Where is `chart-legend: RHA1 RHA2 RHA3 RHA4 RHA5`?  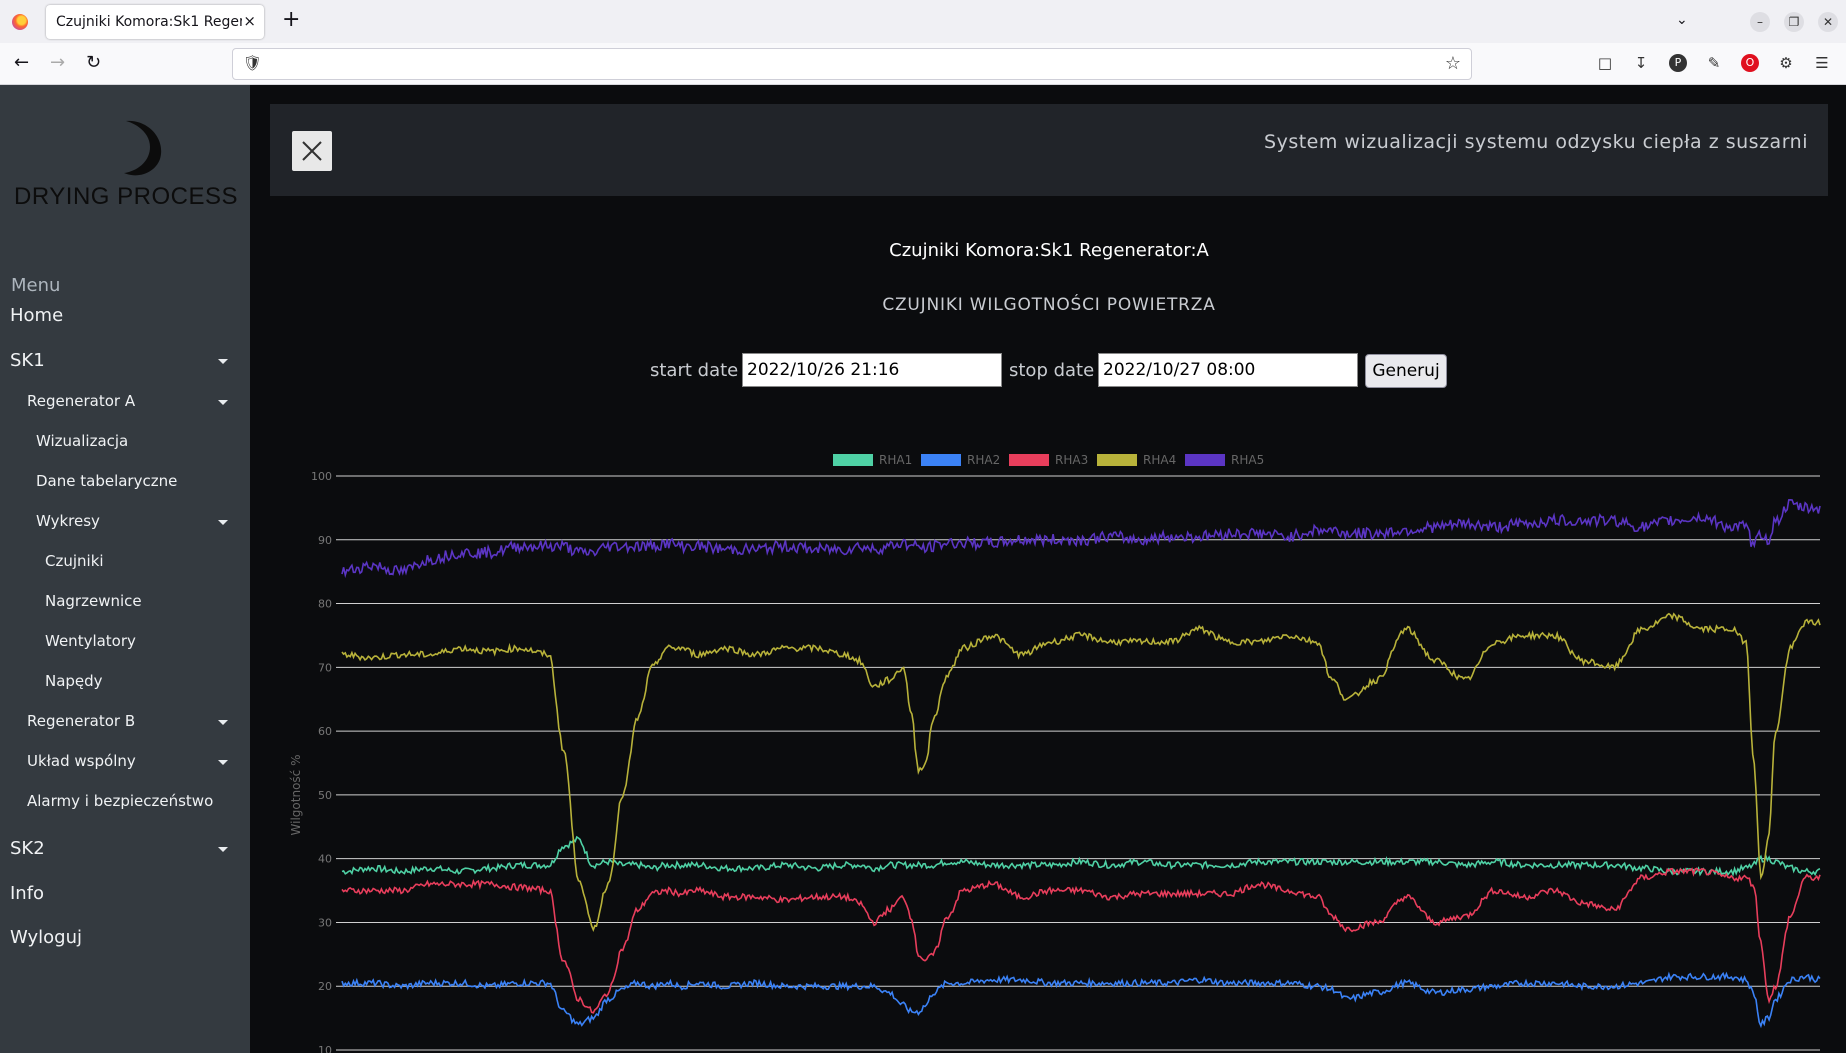
chart-legend: RHA1 RHA2 RHA3 RHA4 RHA5 is located at coordinates (1048, 460).